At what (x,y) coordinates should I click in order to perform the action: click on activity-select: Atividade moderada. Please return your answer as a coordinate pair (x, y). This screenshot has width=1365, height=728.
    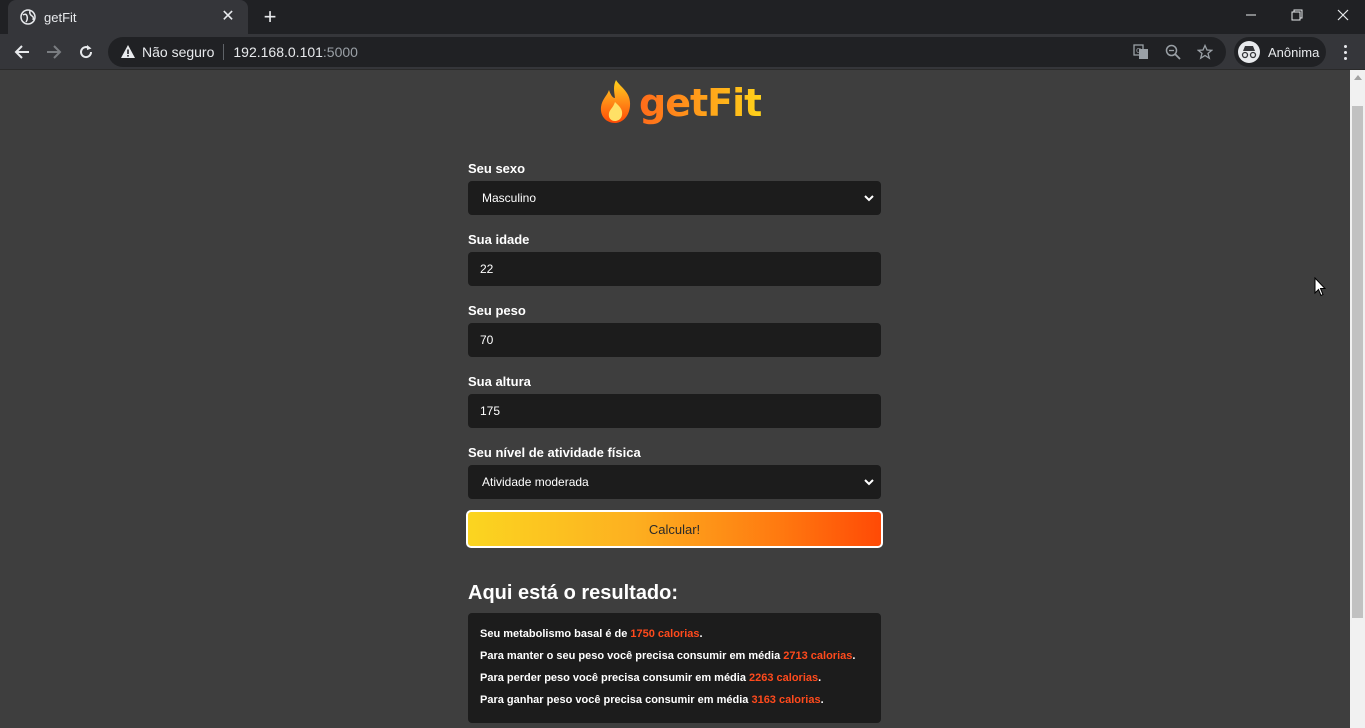
    Looking at the image, I should click on (674, 482).